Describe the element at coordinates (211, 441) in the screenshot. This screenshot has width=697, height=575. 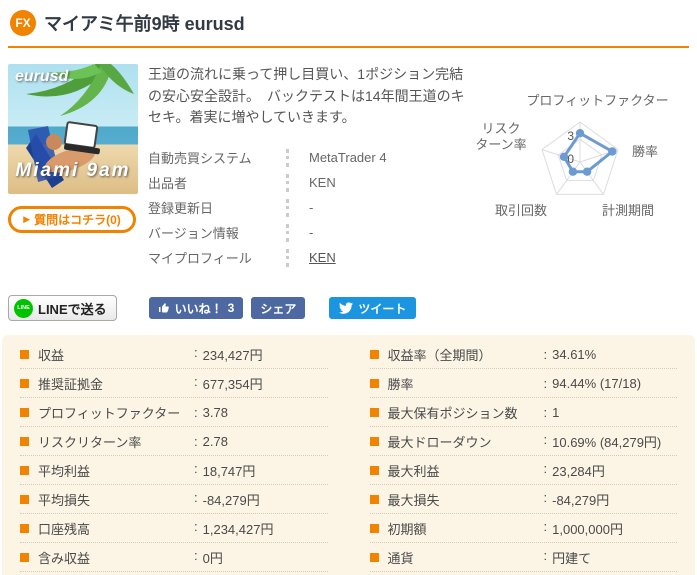
I see `stat-value: :2.78` at that location.